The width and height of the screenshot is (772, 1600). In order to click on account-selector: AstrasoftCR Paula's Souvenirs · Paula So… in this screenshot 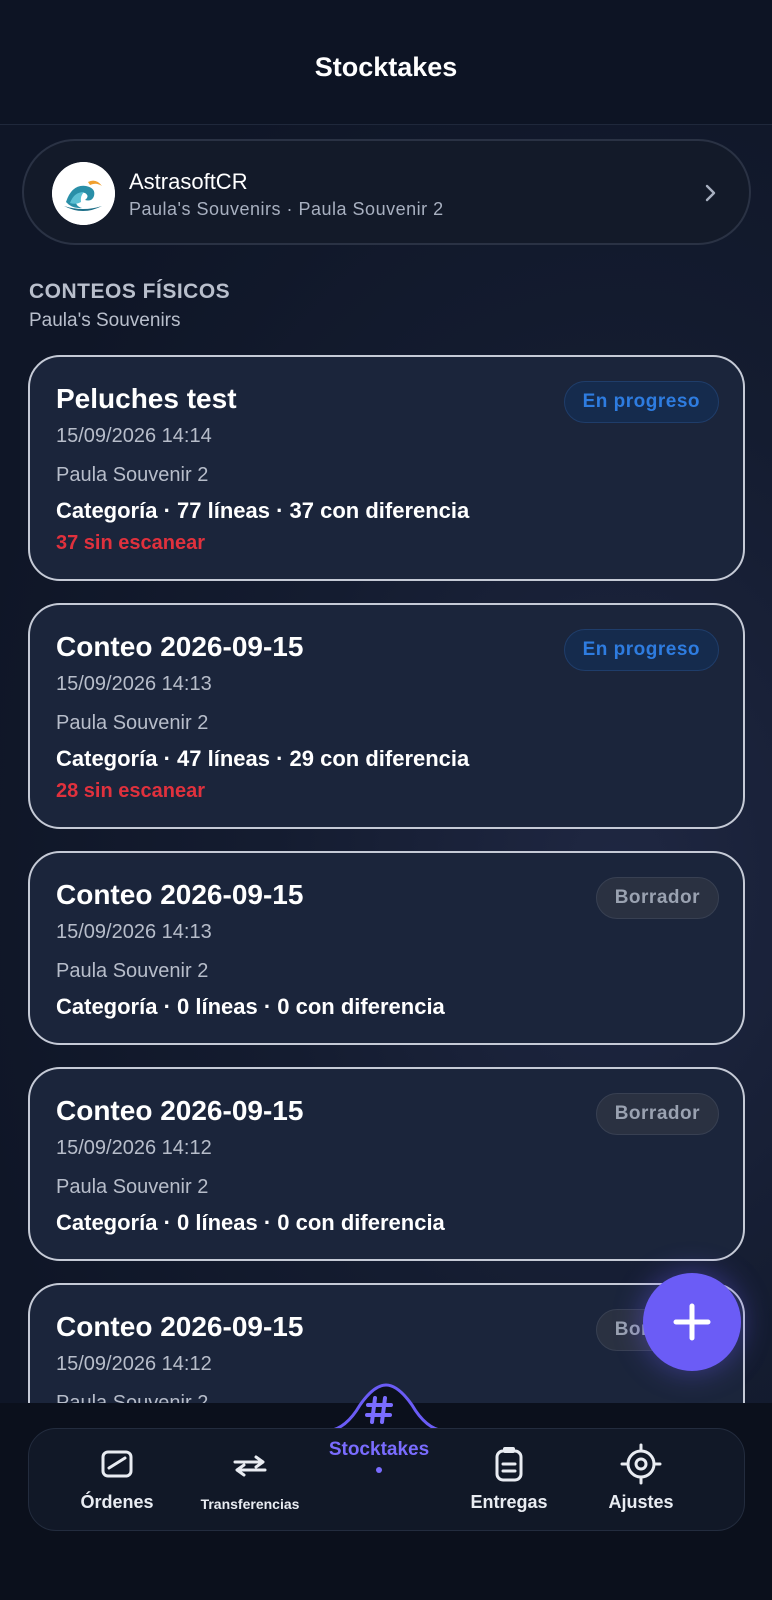, I will do `click(386, 192)`.